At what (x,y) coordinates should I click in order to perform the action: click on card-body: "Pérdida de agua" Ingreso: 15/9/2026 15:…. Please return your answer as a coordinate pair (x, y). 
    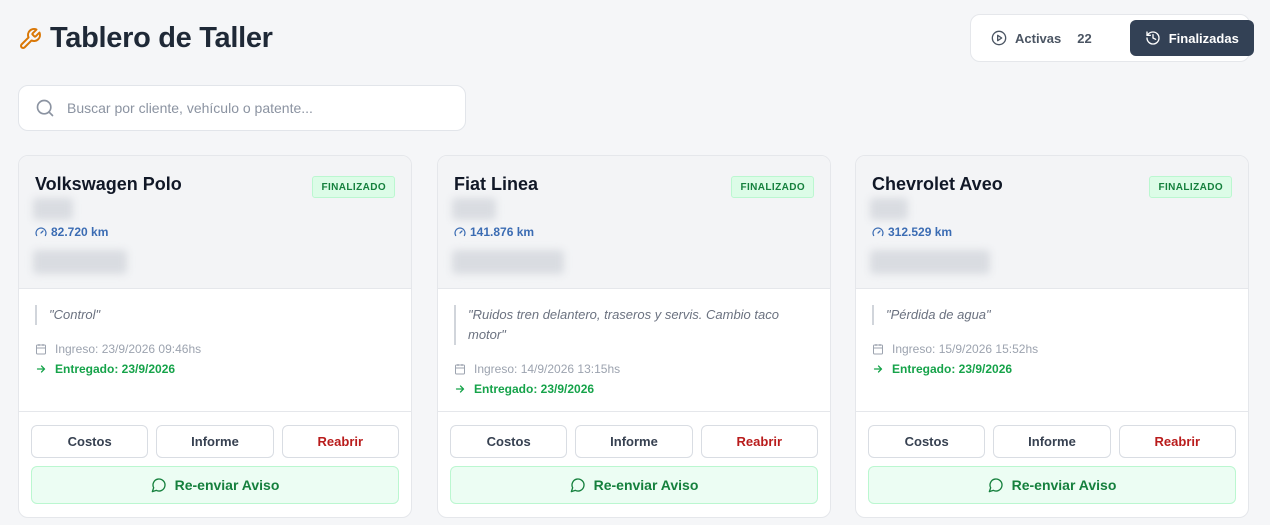
    Looking at the image, I should click on (1052, 351).